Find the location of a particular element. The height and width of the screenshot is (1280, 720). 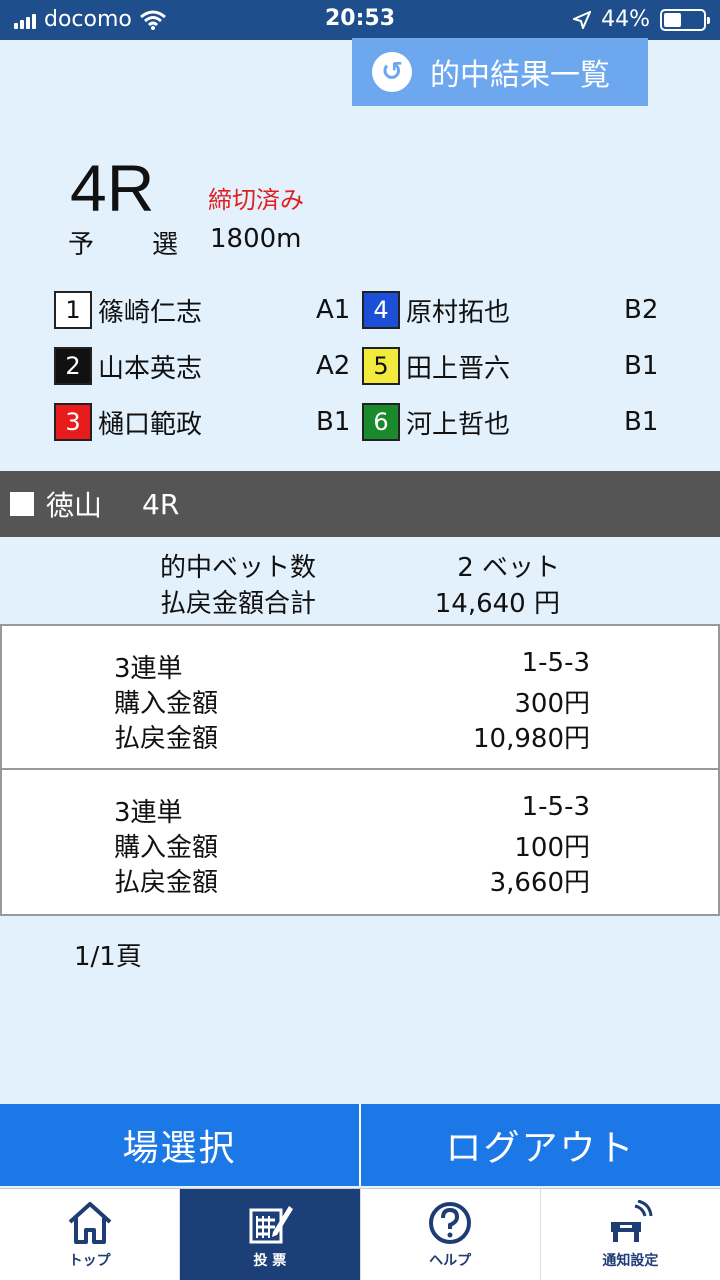

notification-icon is located at coordinates (632, 1220).